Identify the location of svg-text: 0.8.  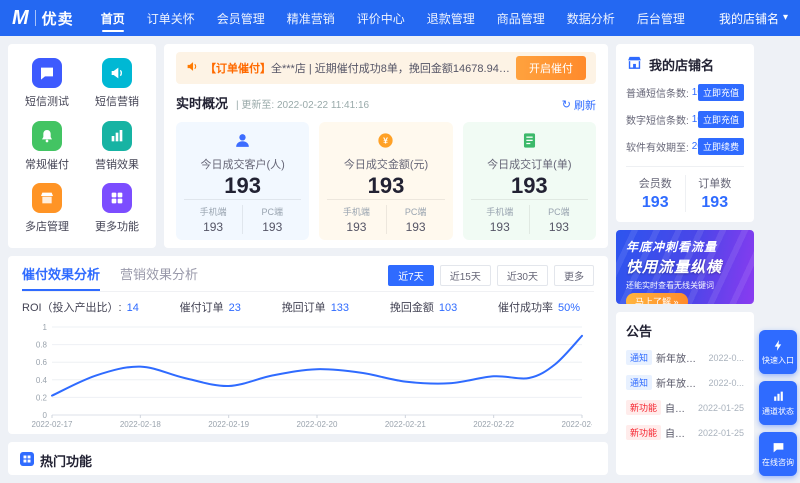
(42, 345).